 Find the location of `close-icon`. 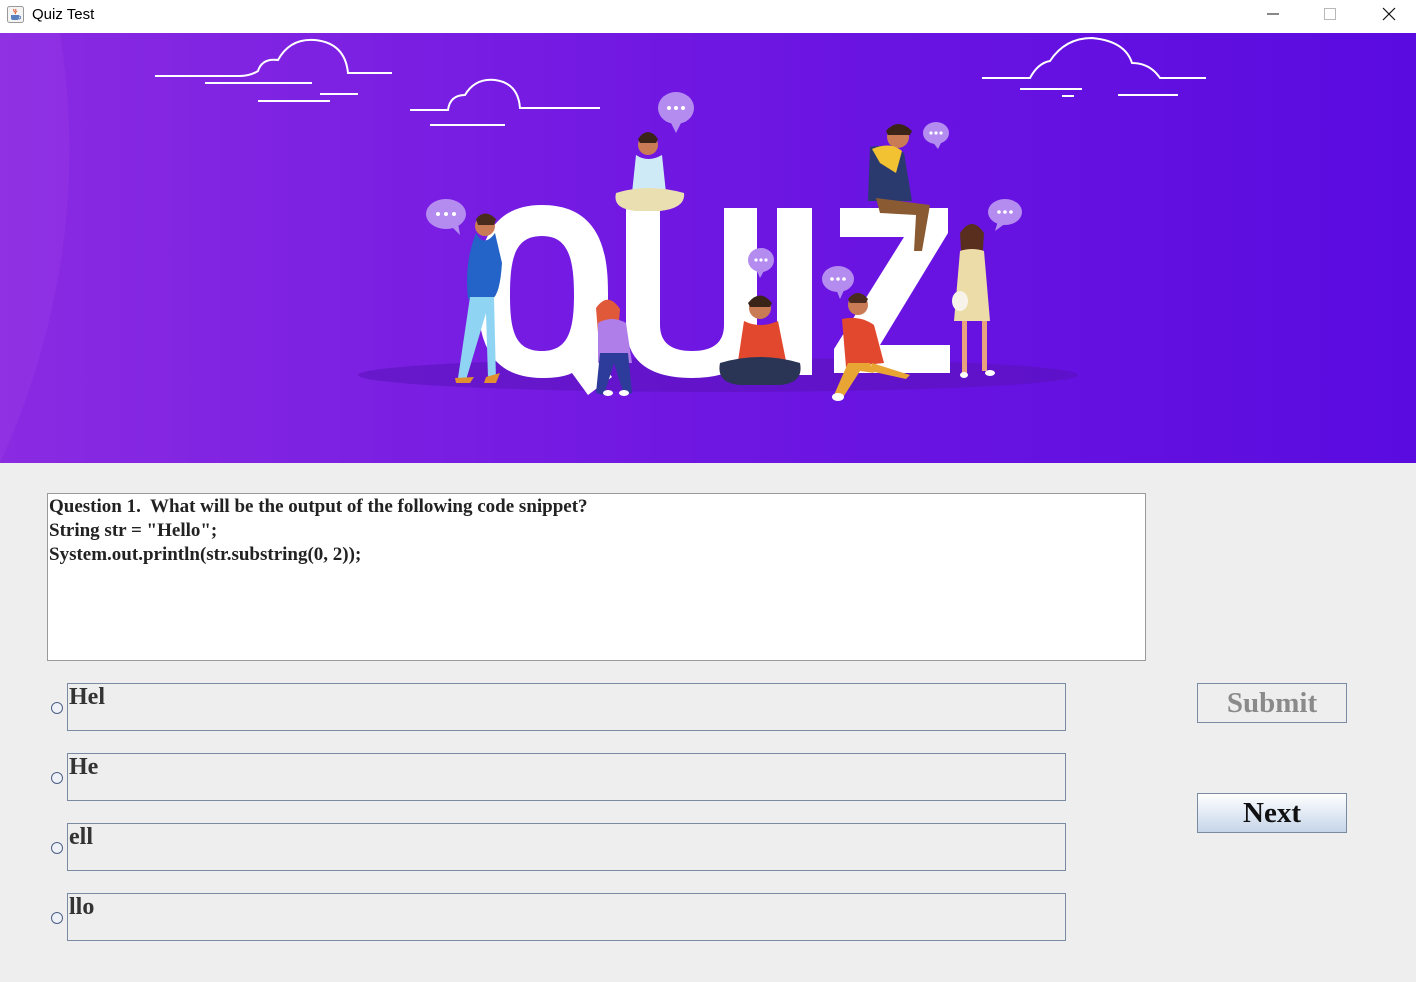

close-icon is located at coordinates (1388, 15).